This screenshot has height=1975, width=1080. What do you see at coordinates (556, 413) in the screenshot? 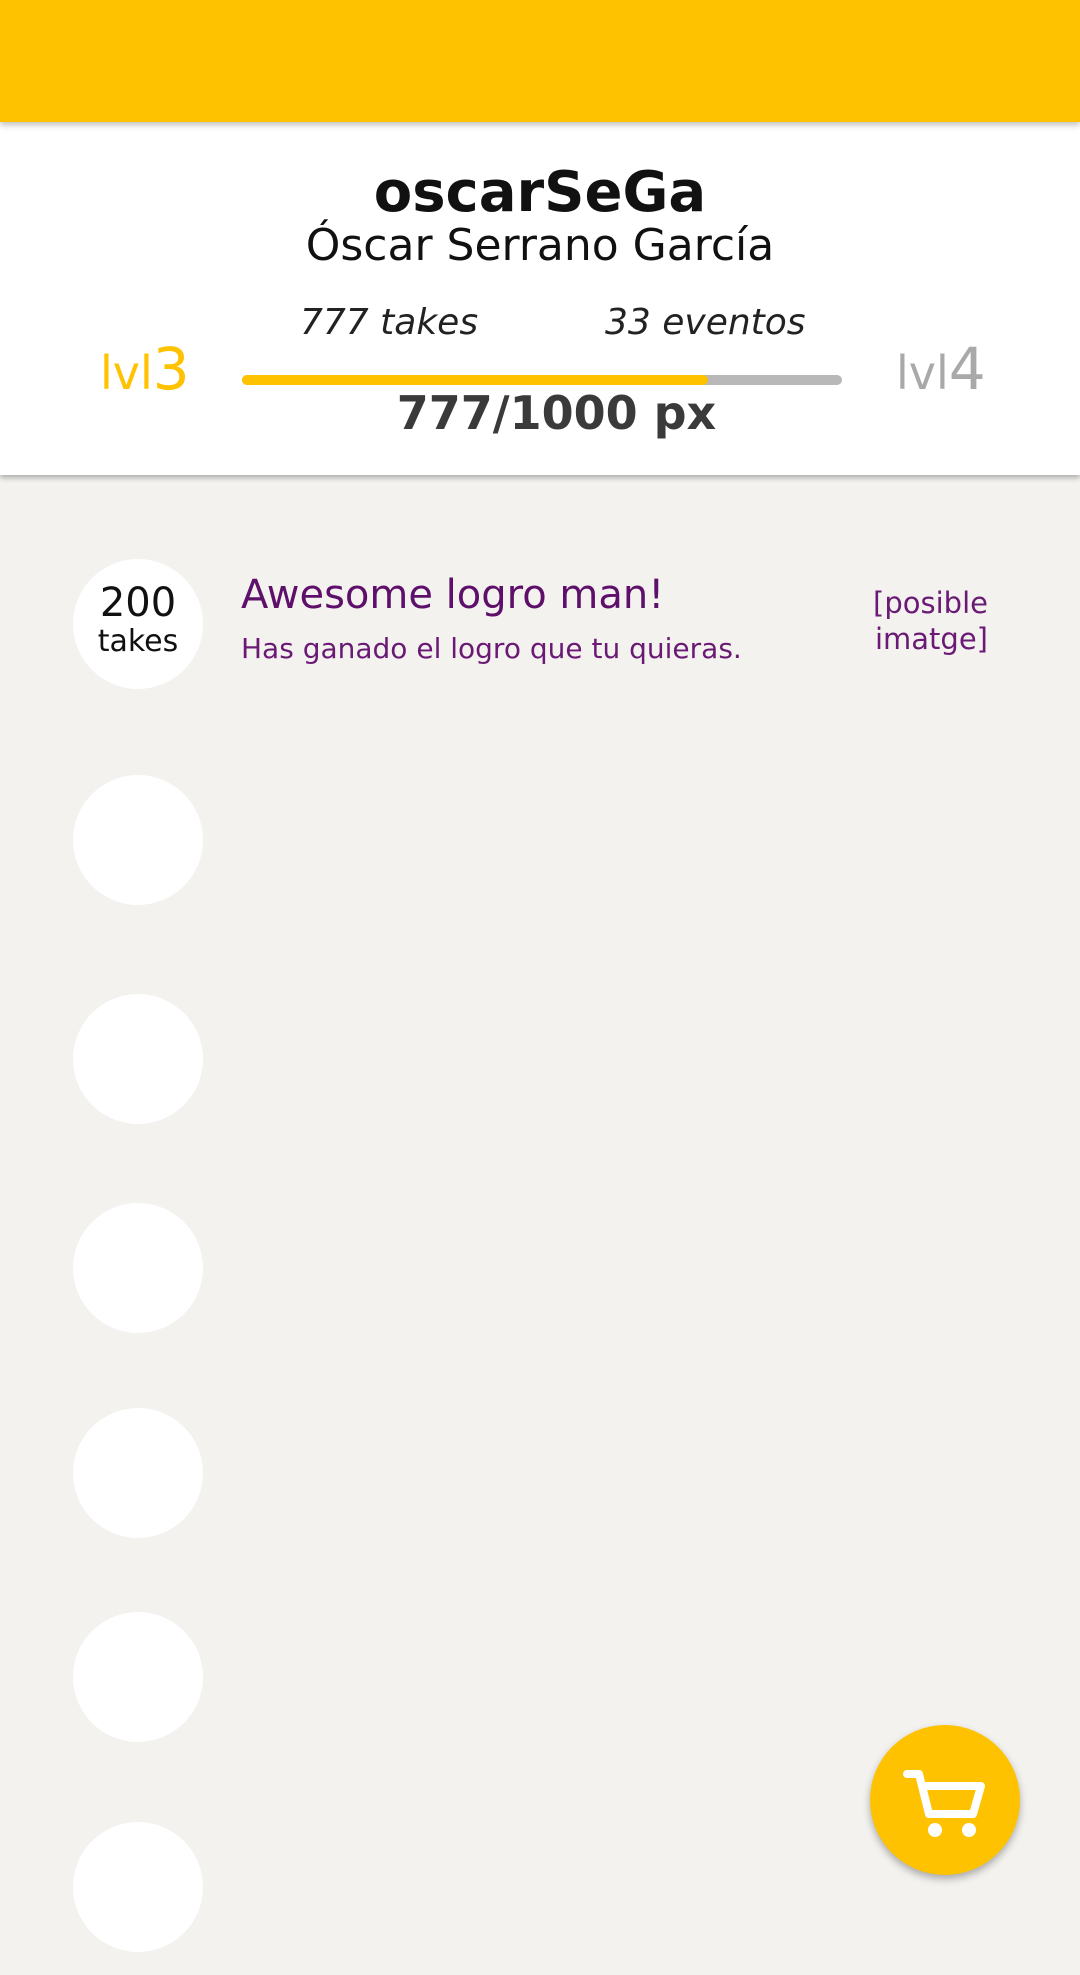
I see `progress-label: 777/1000 px` at bounding box center [556, 413].